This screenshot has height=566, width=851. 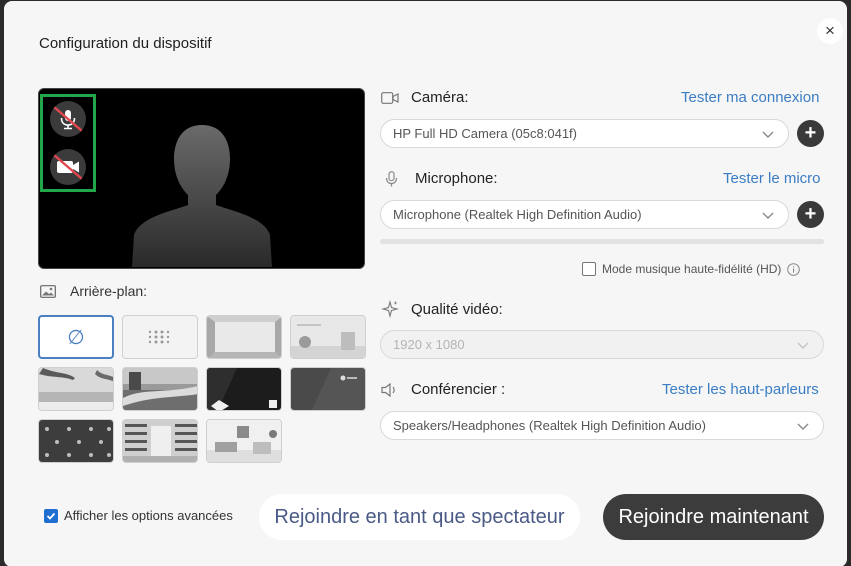 What do you see at coordinates (68, 143) in the screenshot?
I see `media-toggle-group` at bounding box center [68, 143].